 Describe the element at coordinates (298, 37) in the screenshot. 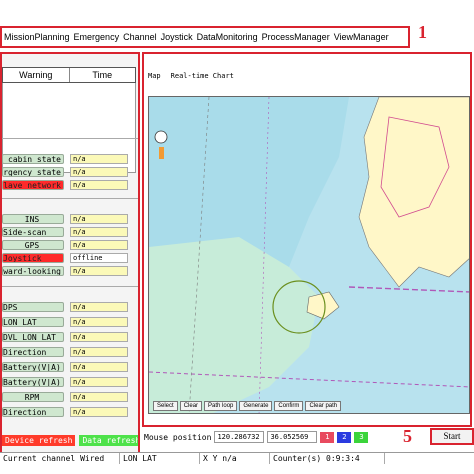

I see `menu-process-manager: ProcessManager` at that location.